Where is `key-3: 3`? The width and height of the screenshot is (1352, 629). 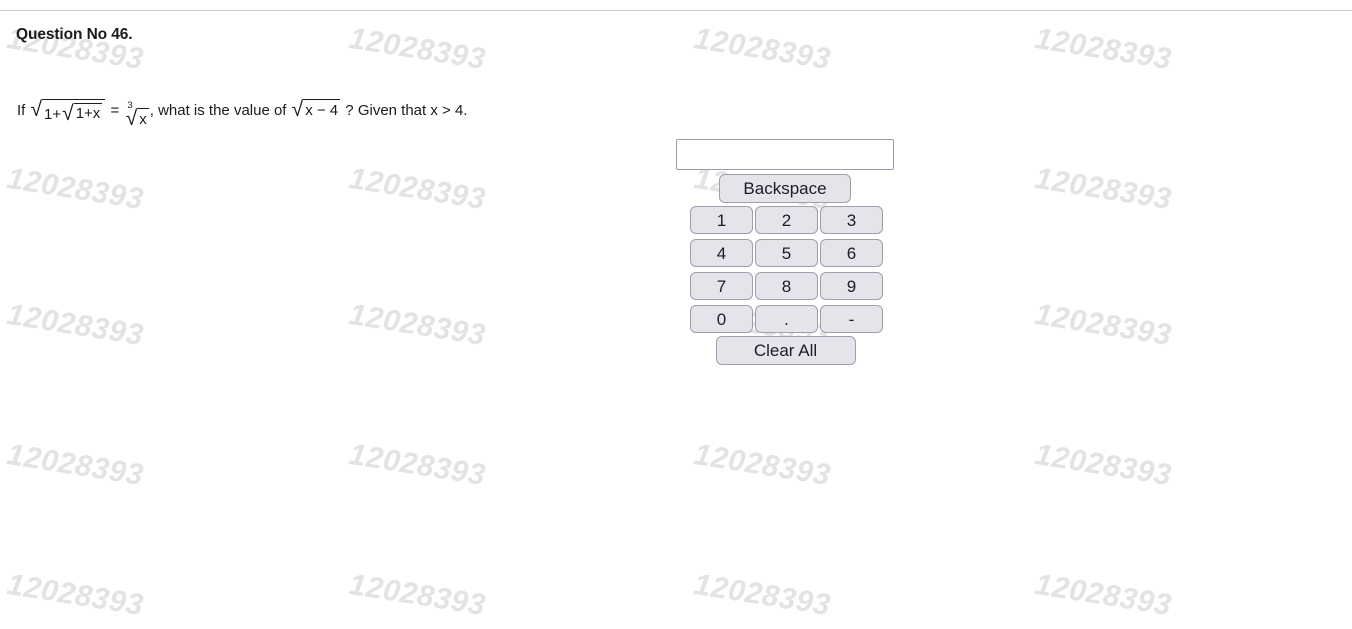
key-3: 3 is located at coordinates (851, 220).